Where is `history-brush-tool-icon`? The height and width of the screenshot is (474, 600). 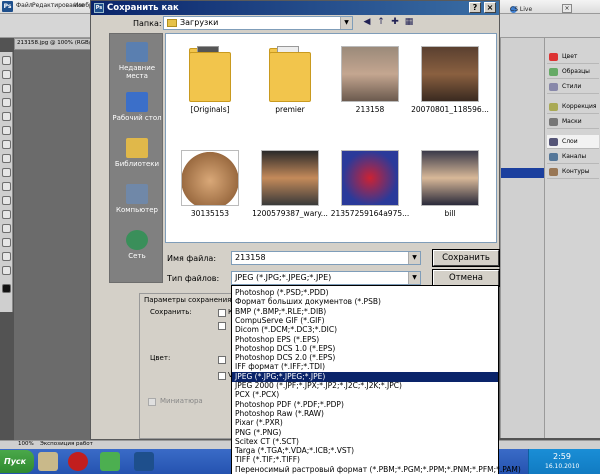
history-brush-tool-icon is located at coordinates (6, 186).